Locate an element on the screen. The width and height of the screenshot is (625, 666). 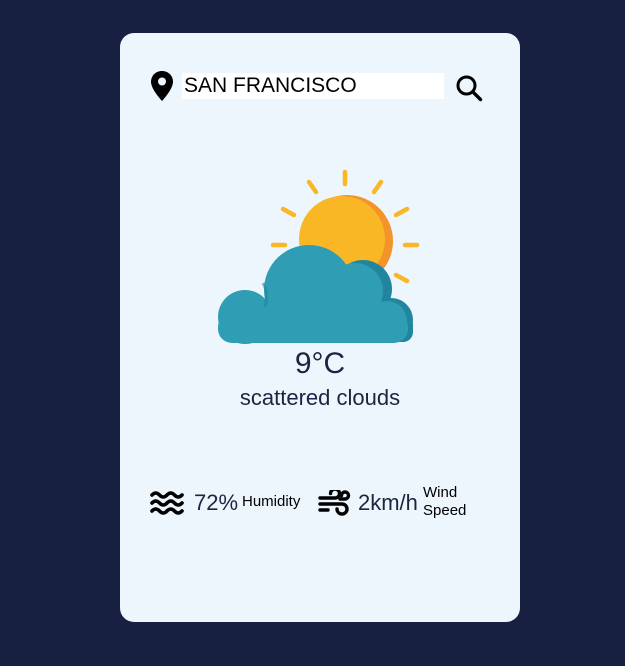
wind-speed-label-line2: Speed is located at coordinates (445, 510).